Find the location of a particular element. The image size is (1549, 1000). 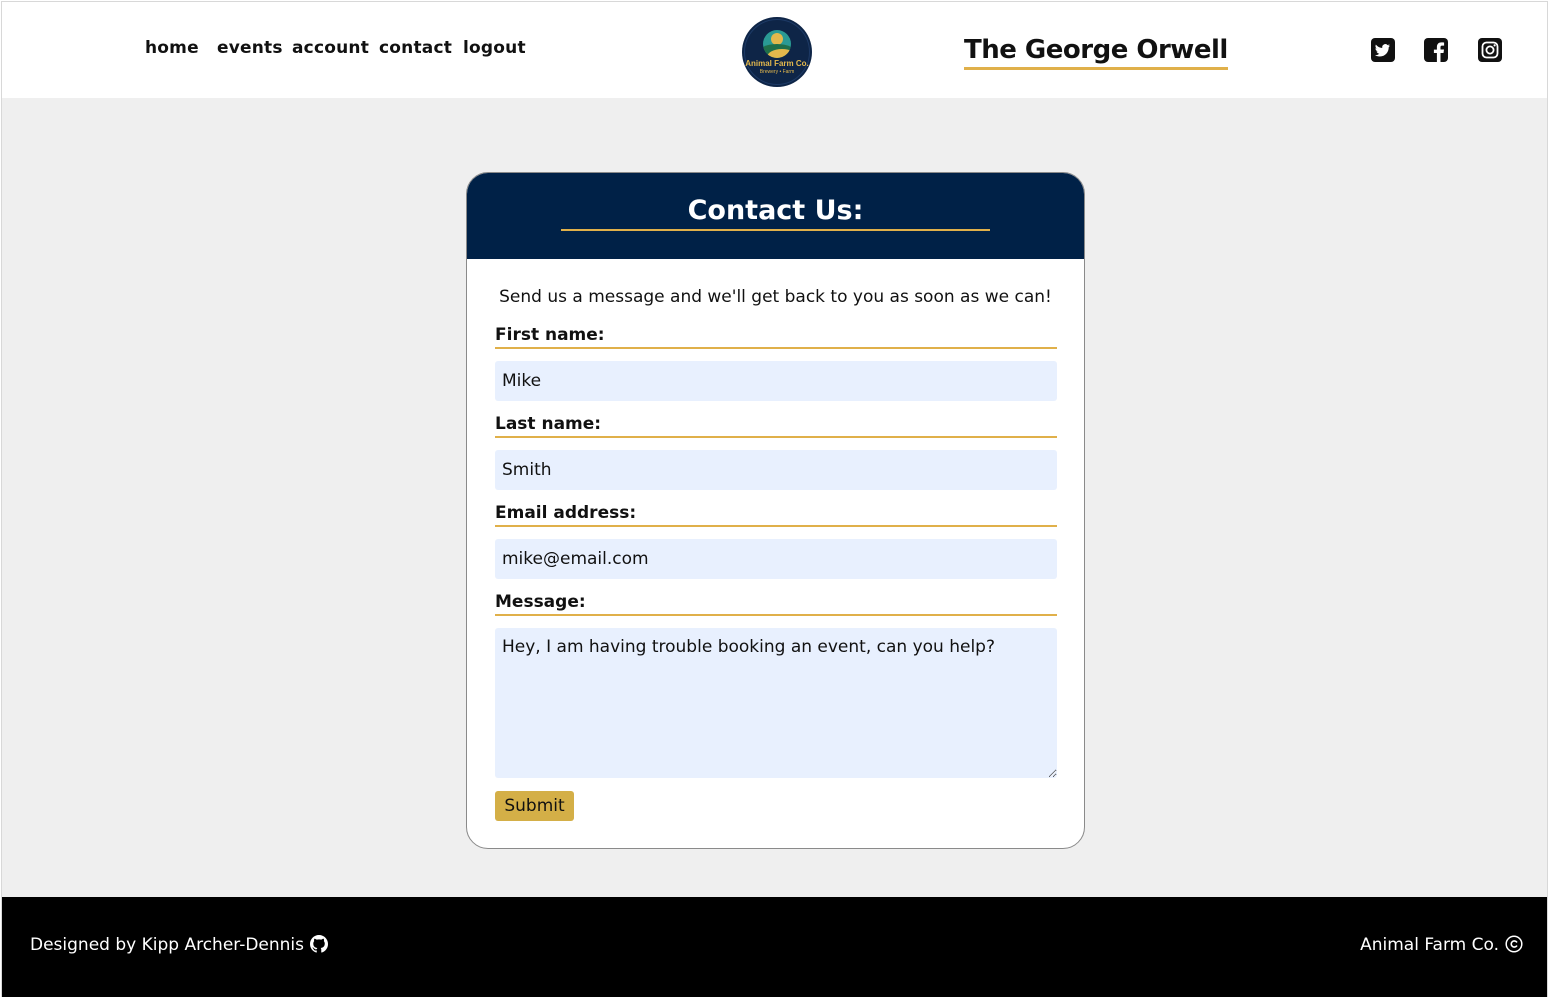

email-input is located at coordinates (776, 559).